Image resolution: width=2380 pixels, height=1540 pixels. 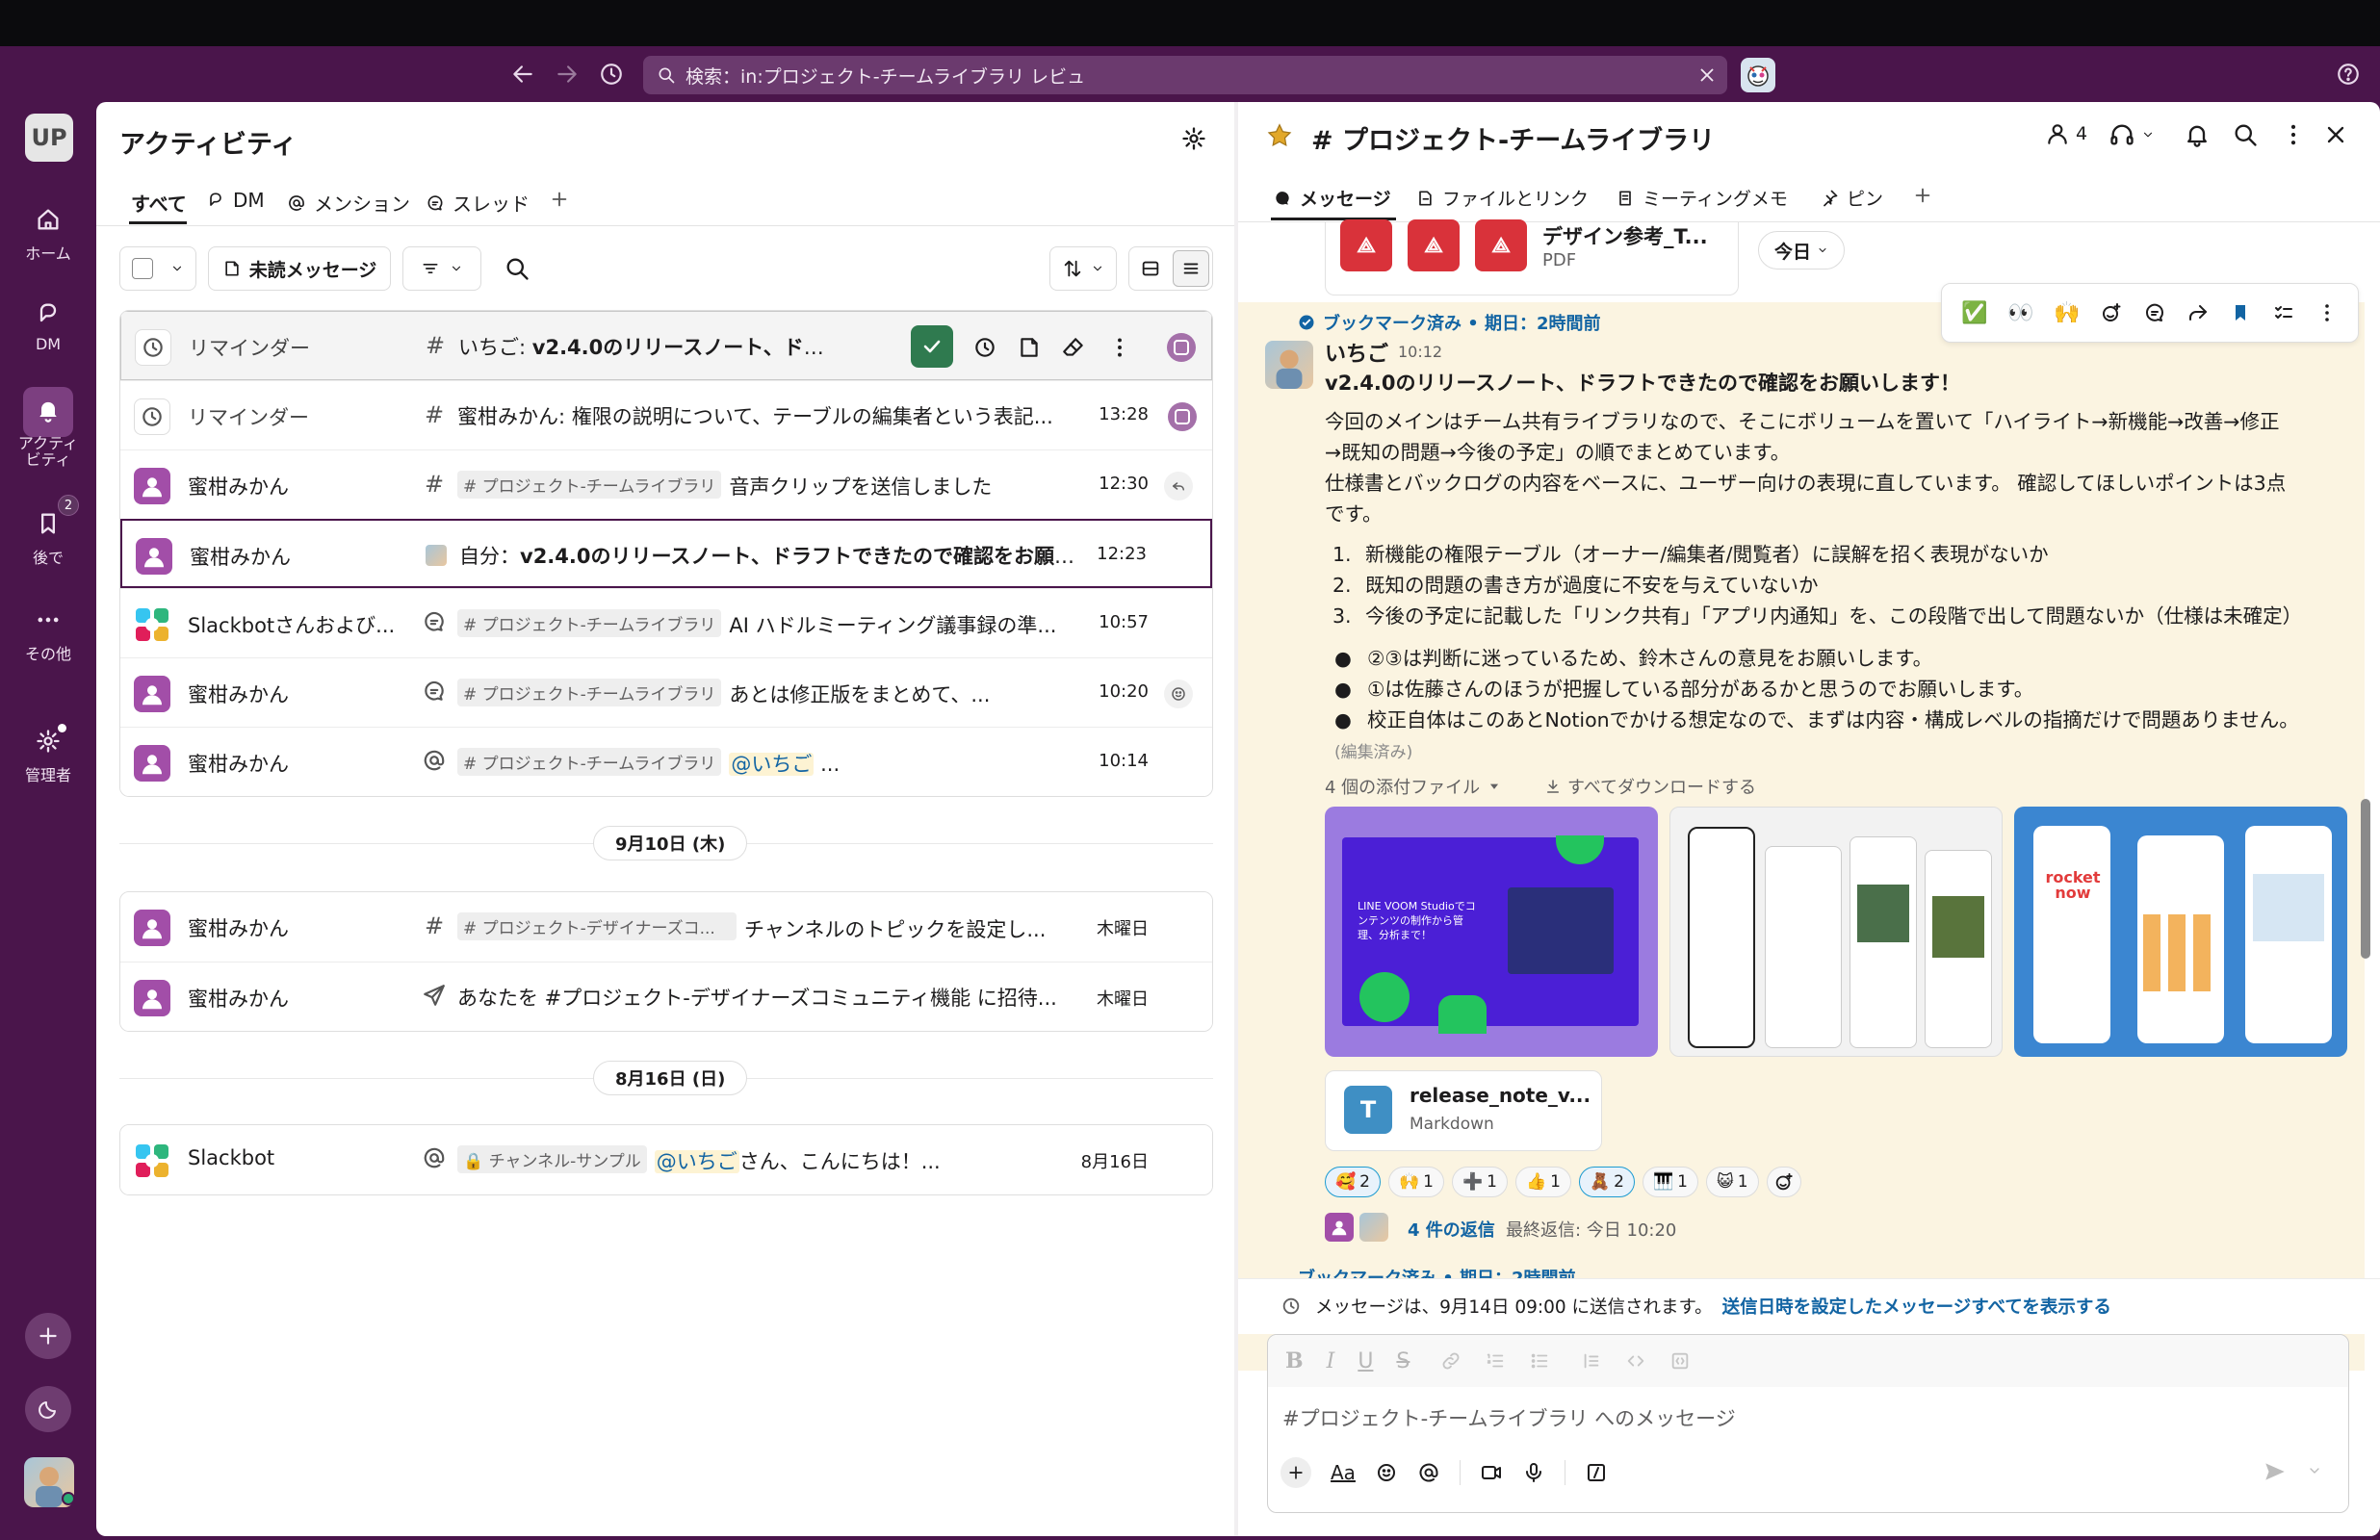 What do you see at coordinates (2336, 134) in the screenshot?
I see `close-panel-button` at bounding box center [2336, 134].